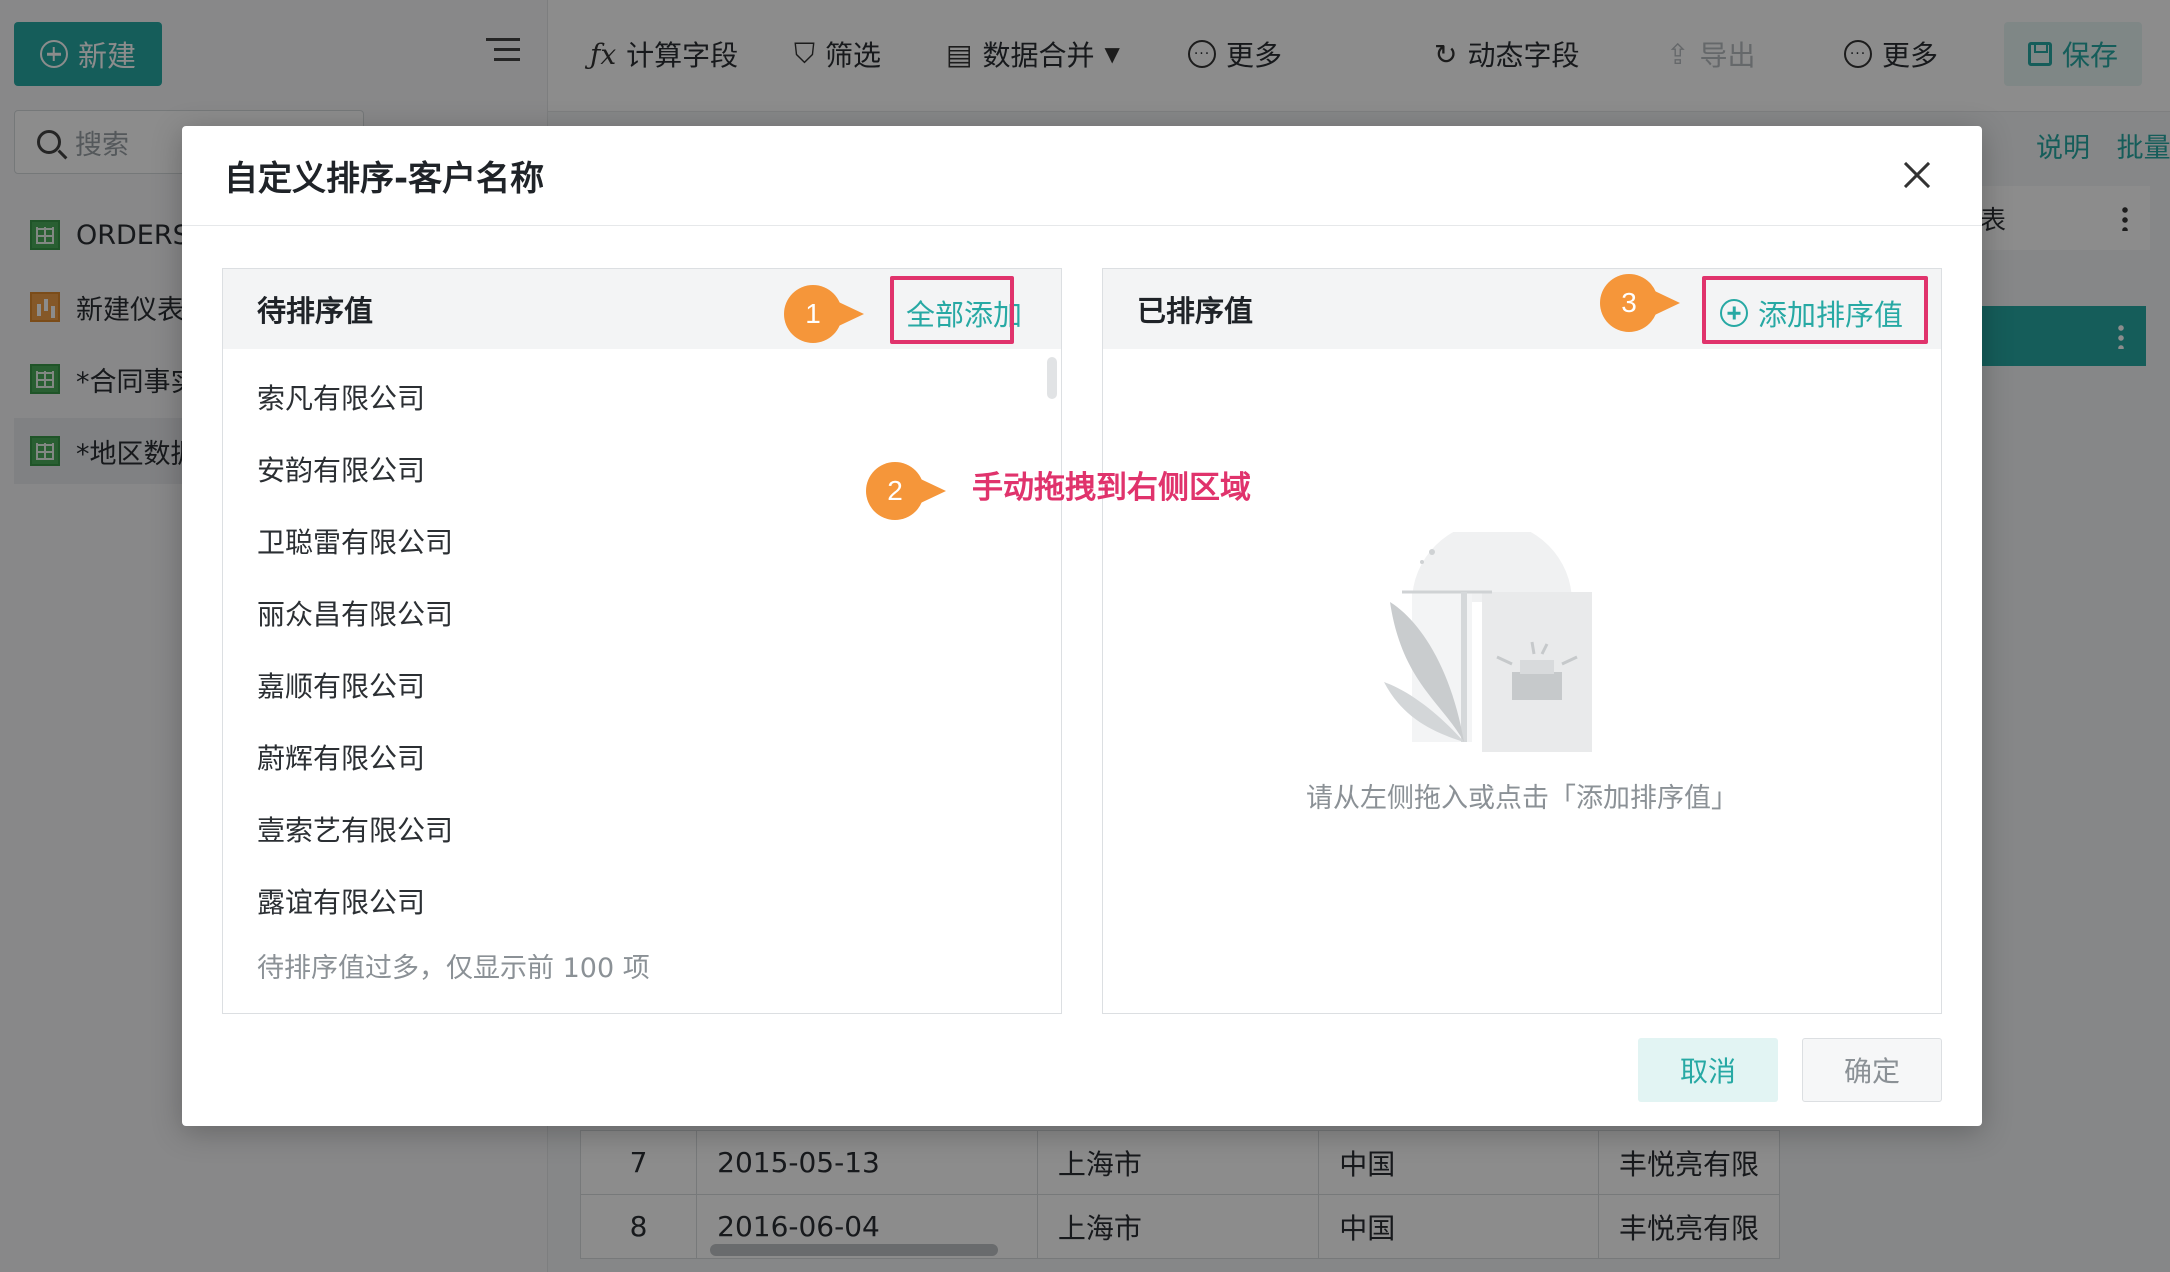  What do you see at coordinates (952, 310) in the screenshot?
I see `highlight-box-add-all` at bounding box center [952, 310].